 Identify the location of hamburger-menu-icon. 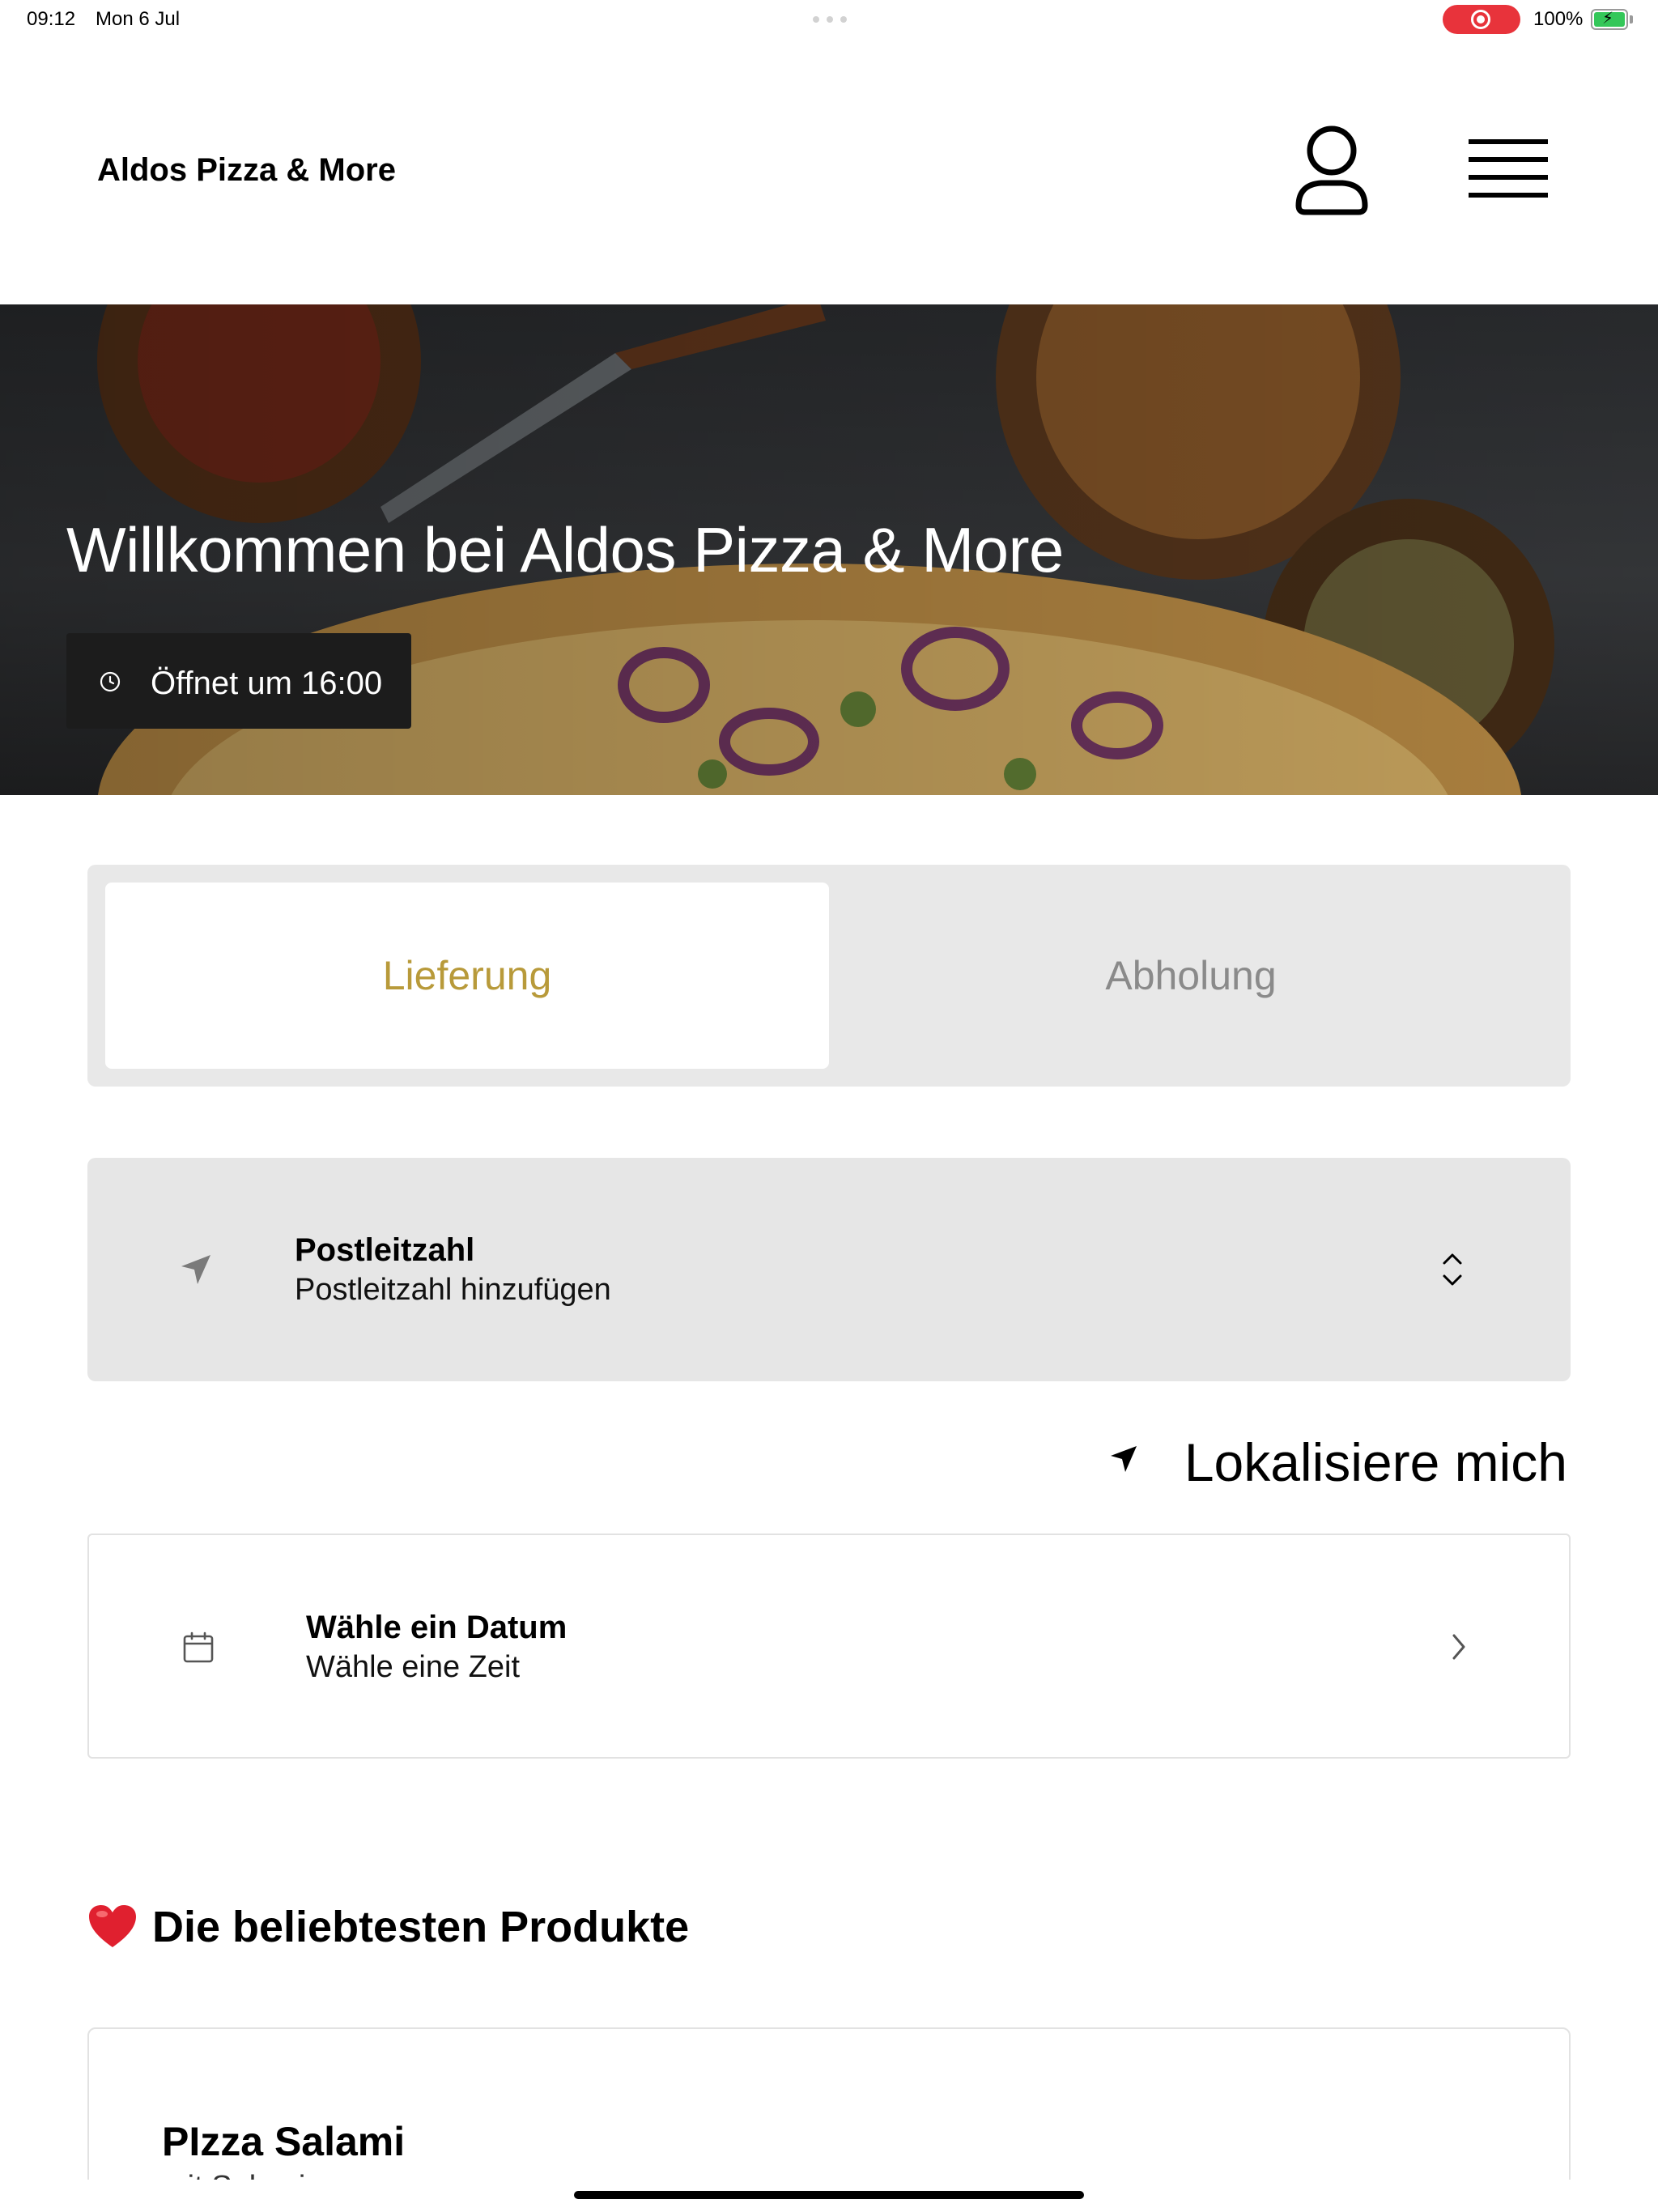
(1508, 168).